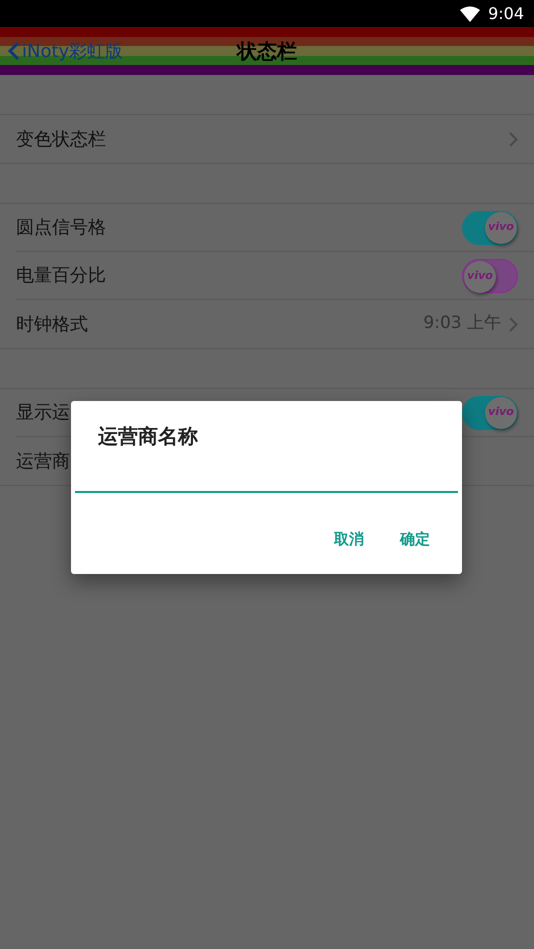 The height and width of the screenshot is (949, 534). What do you see at coordinates (275, 139) in the screenshot?
I see `settings-row: 变色状态栏` at bounding box center [275, 139].